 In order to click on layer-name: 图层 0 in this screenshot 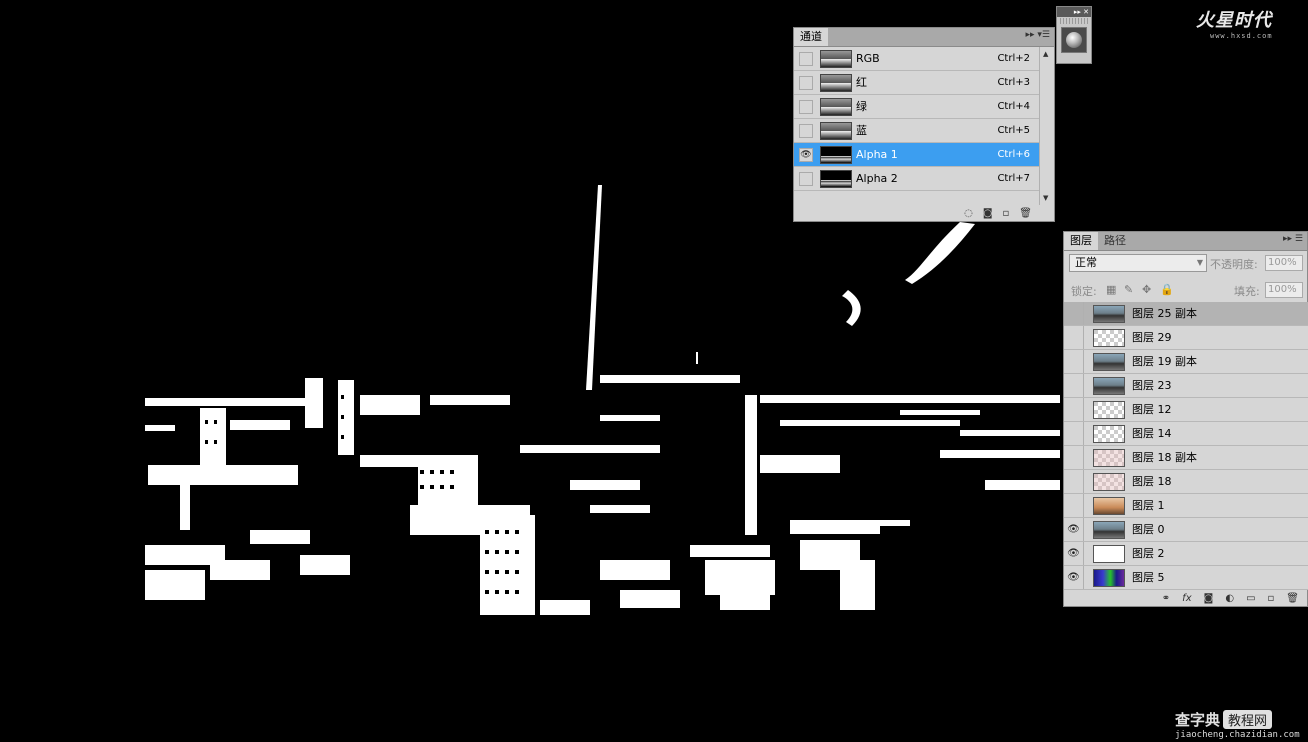, I will do `click(1148, 529)`.